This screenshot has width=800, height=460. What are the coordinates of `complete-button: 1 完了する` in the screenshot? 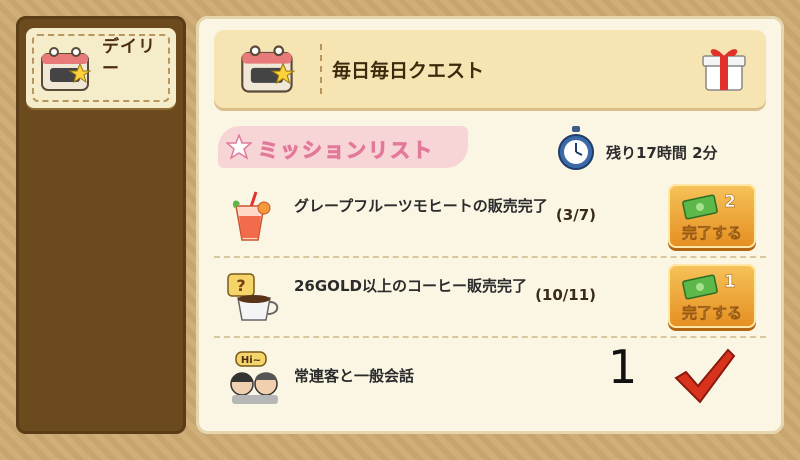 It's located at (712, 296).